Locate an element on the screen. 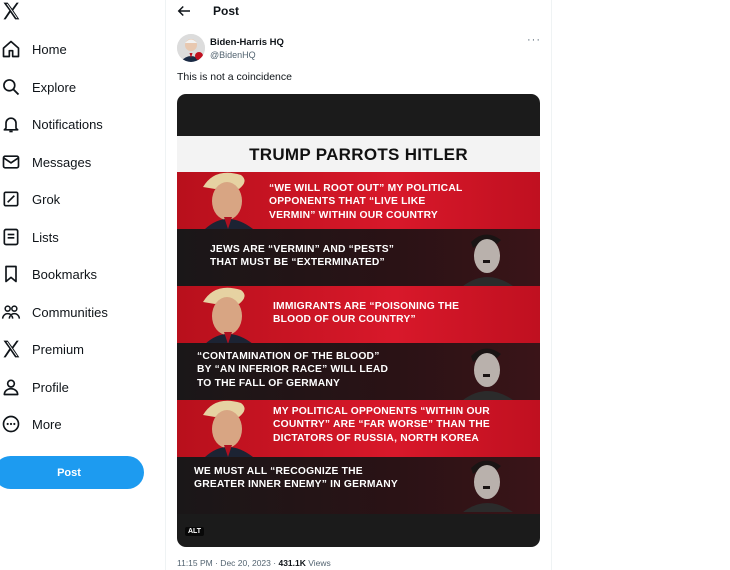 The height and width of the screenshot is (570, 730). sidebar-item-notifications: Notifications is located at coordinates (51, 124).